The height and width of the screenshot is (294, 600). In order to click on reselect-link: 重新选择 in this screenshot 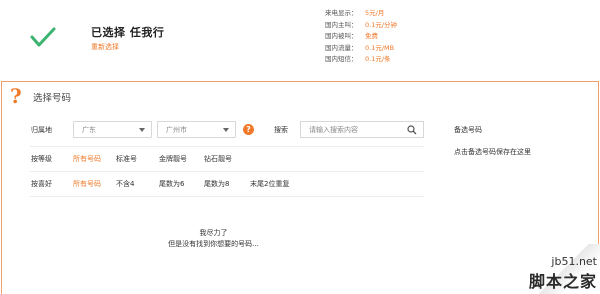, I will do `click(105, 47)`.